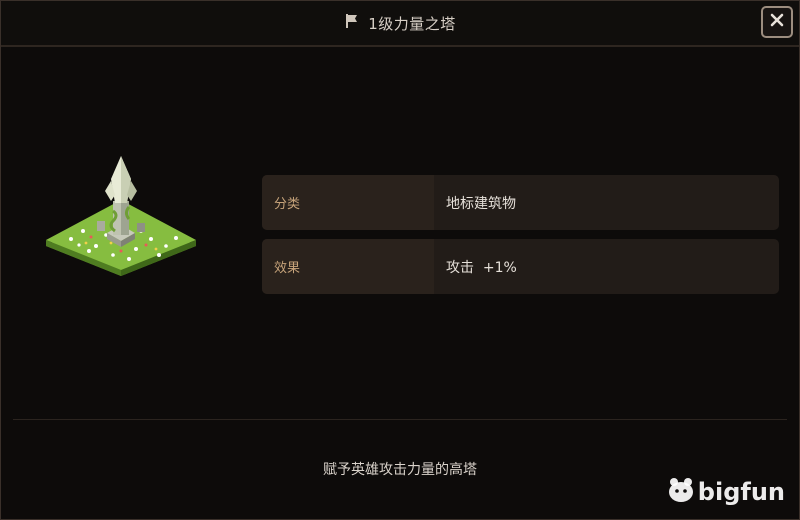  I want to click on category-label: 分类, so click(348, 202).